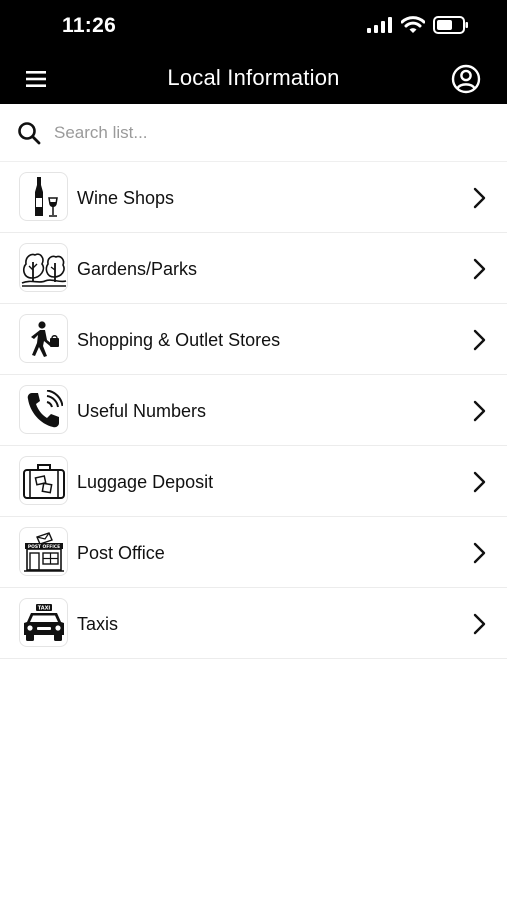 Image resolution: width=507 pixels, height=900 pixels. I want to click on list-item-useful-numbers: Useful Numbers, so click(253, 410).